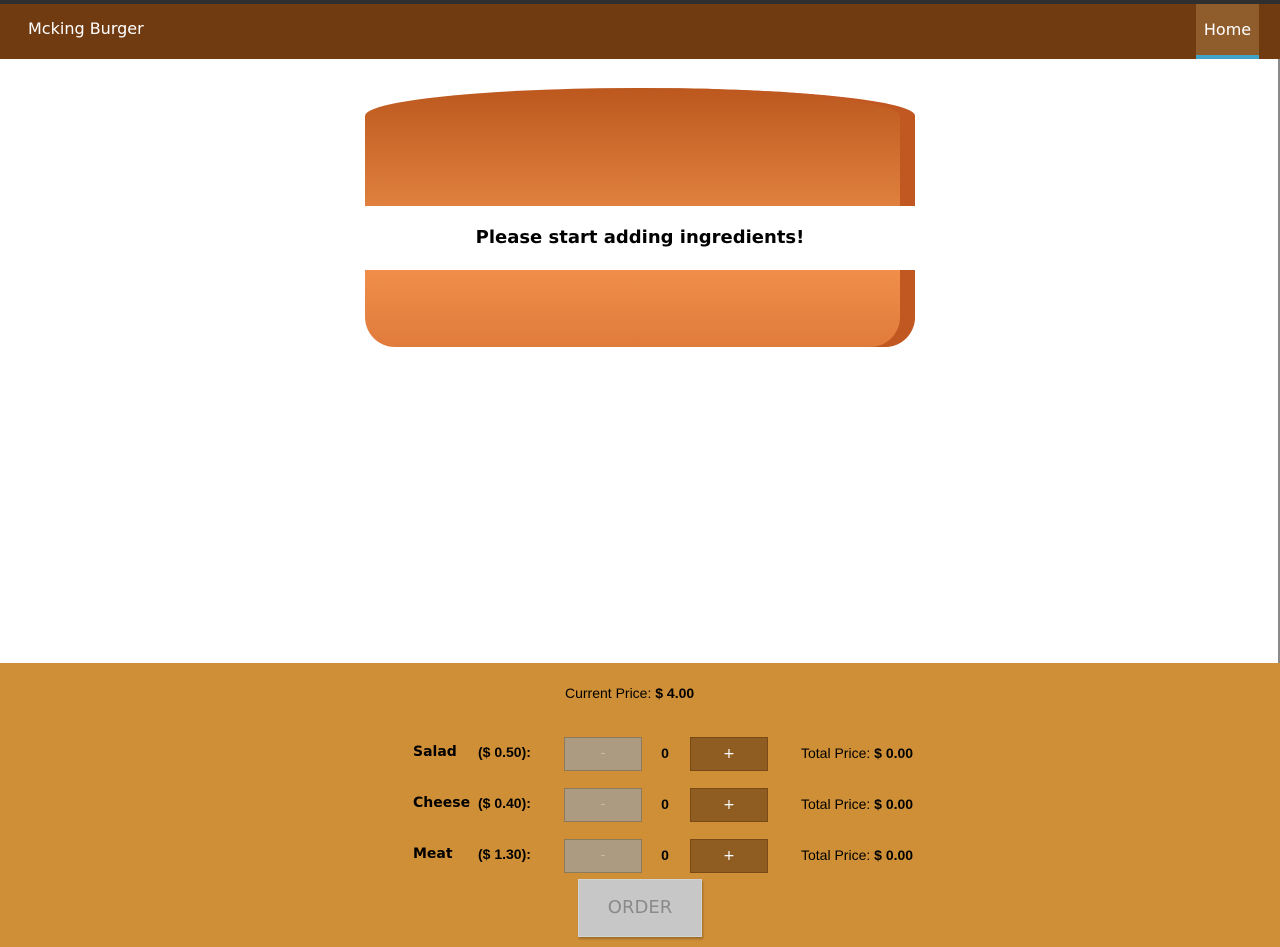 The width and height of the screenshot is (1280, 947). Describe the element at coordinates (665, 753) in the screenshot. I see `salad-quantity: 0` at that location.